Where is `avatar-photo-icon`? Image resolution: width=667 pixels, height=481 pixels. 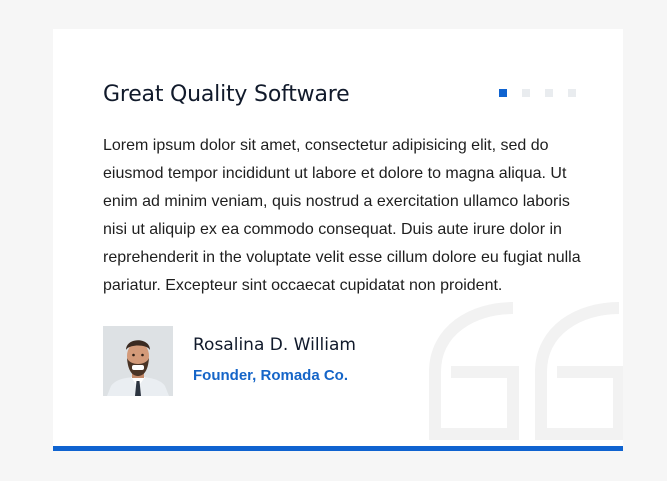 avatar-photo-icon is located at coordinates (138, 361).